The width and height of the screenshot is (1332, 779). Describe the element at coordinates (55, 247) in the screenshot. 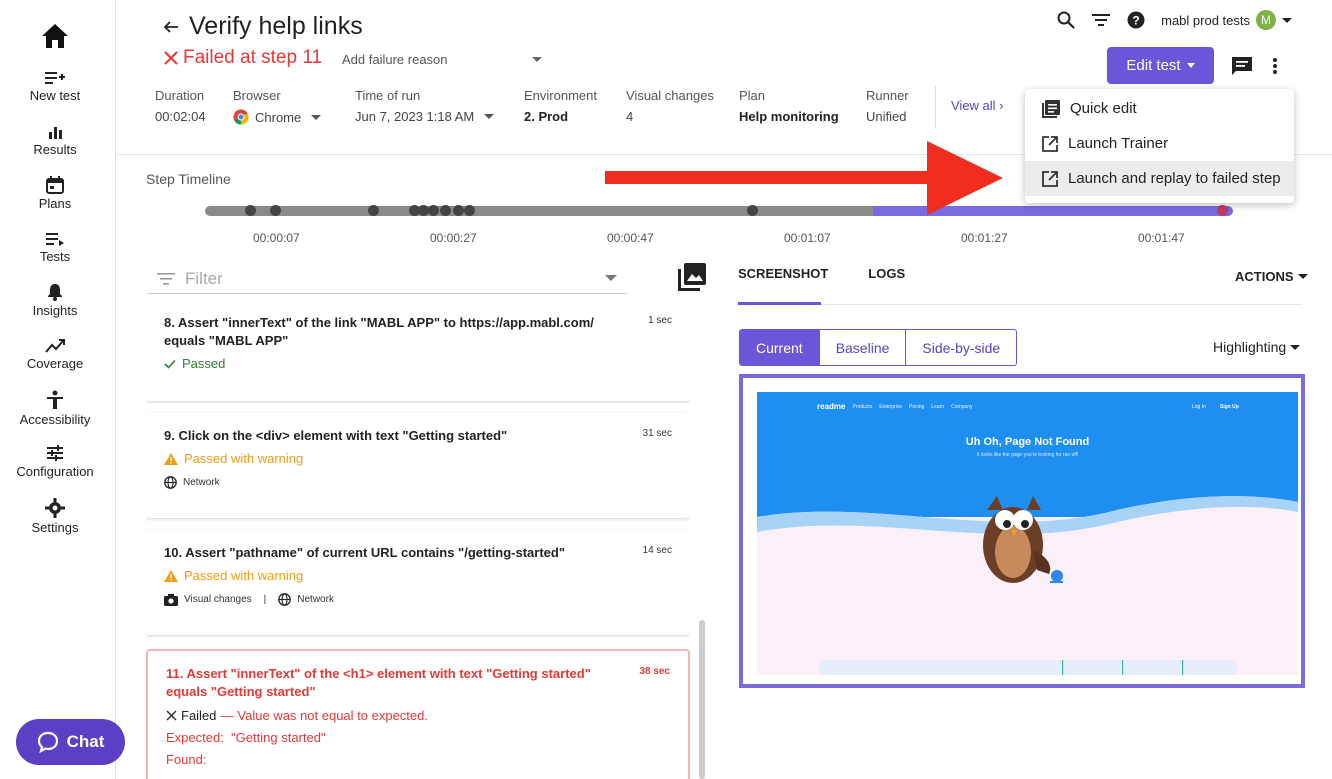

I see `sidebar-item-tests: Tests` at that location.